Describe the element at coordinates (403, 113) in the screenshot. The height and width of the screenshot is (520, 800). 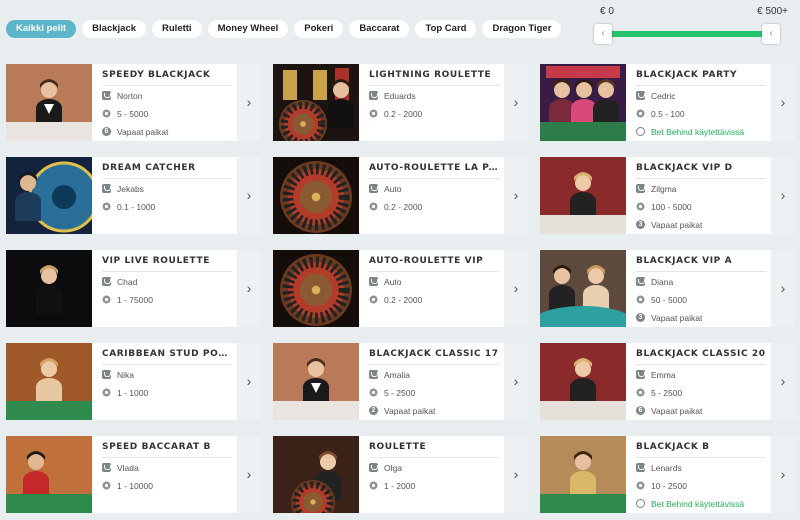
I see `bet-limits: 0.2 - 2000` at that location.